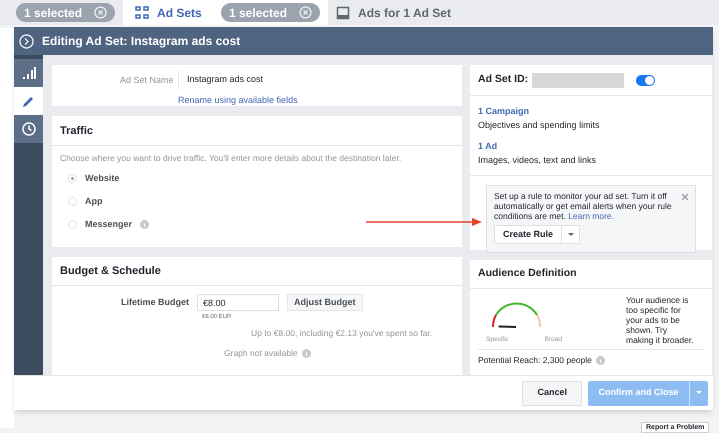 The image size is (719, 433). Describe the element at coordinates (583, 206) in the screenshot. I see `rule-tip-text: Set up a rule to monitor your ad set. Turn it off automatically or get email alerts when your rule conditions are met. Learn more.` at that location.